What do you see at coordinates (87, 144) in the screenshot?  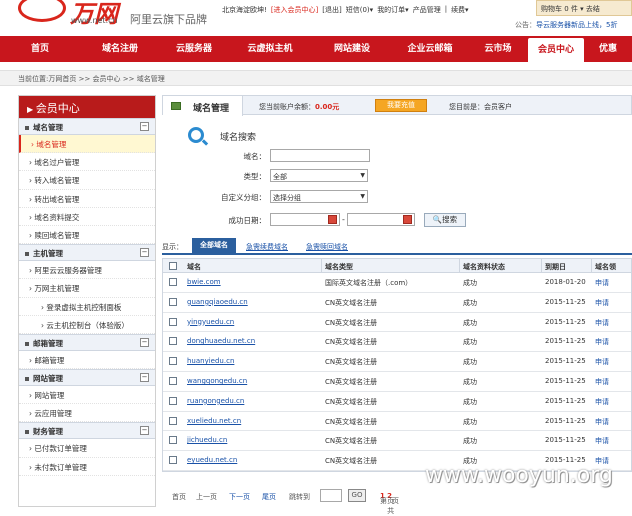 I see `sidebar-item: › 域名管理` at bounding box center [87, 144].